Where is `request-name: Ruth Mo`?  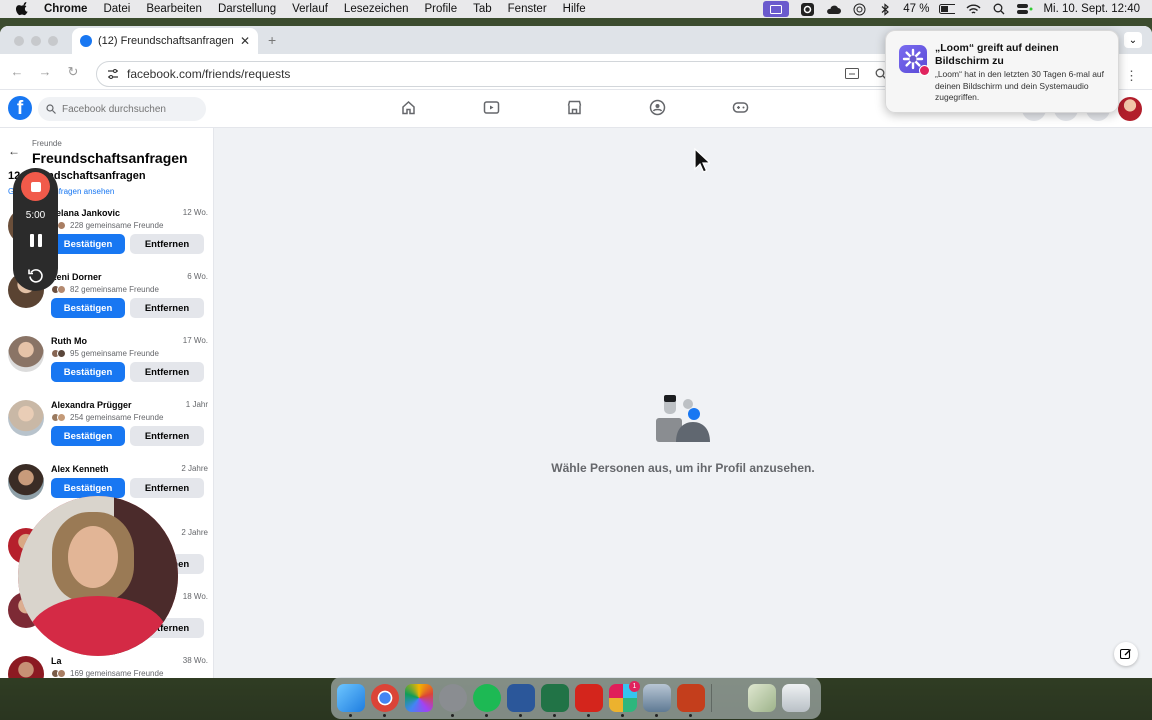
request-name: Ruth Mo is located at coordinates (69, 341).